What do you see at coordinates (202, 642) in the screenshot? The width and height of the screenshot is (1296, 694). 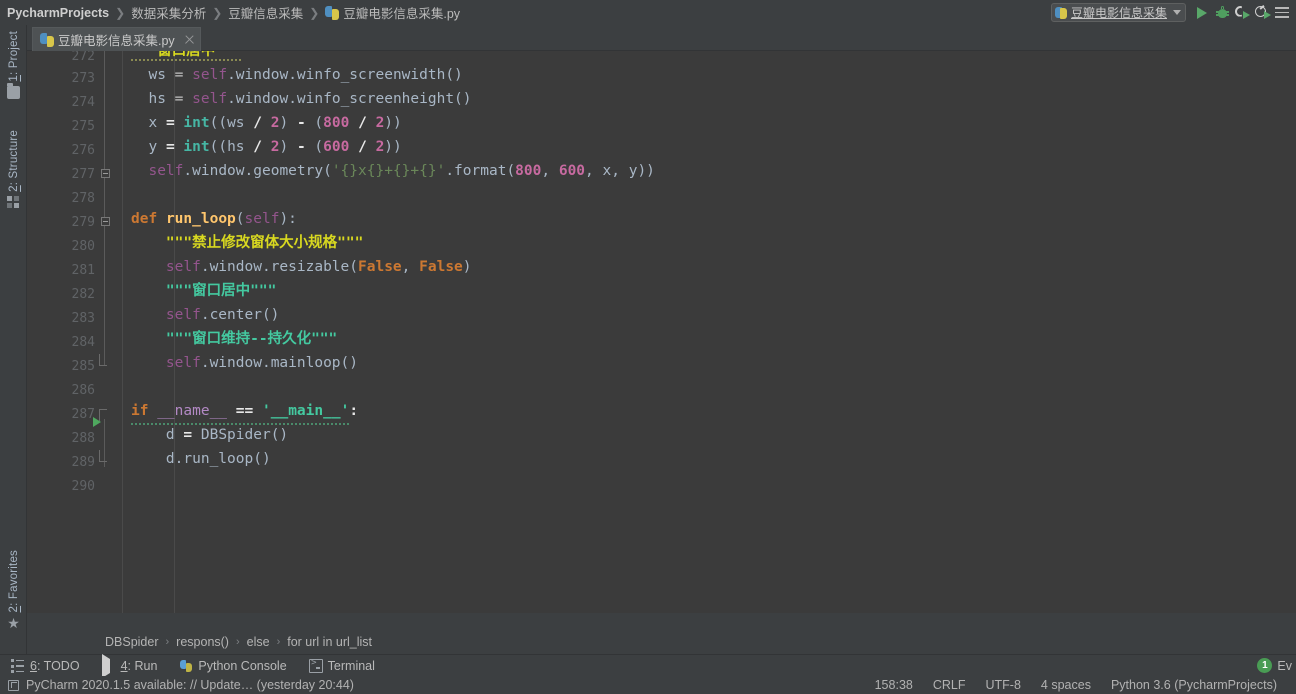 I see `breadcrumb-method: respons()` at bounding box center [202, 642].